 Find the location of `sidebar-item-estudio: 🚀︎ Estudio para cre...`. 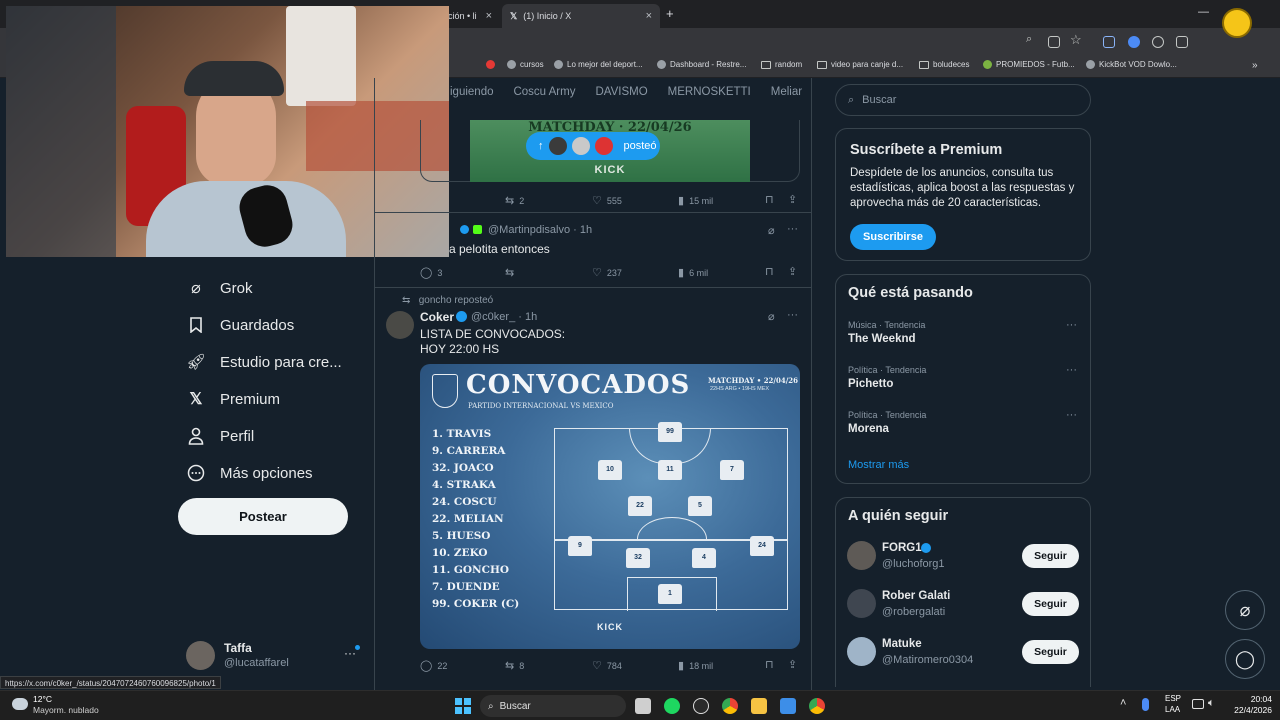

sidebar-item-estudio: 🚀︎ Estudio para cre... is located at coordinates (264, 362).